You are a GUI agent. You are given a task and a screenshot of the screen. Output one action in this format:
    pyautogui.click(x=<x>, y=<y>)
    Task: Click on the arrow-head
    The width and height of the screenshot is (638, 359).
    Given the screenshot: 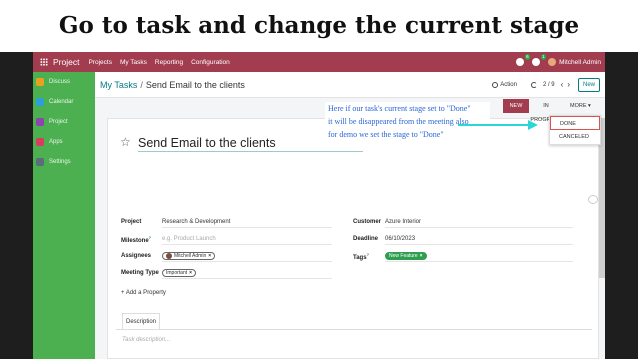 What is the action you would take?
    pyautogui.click(x=533, y=125)
    